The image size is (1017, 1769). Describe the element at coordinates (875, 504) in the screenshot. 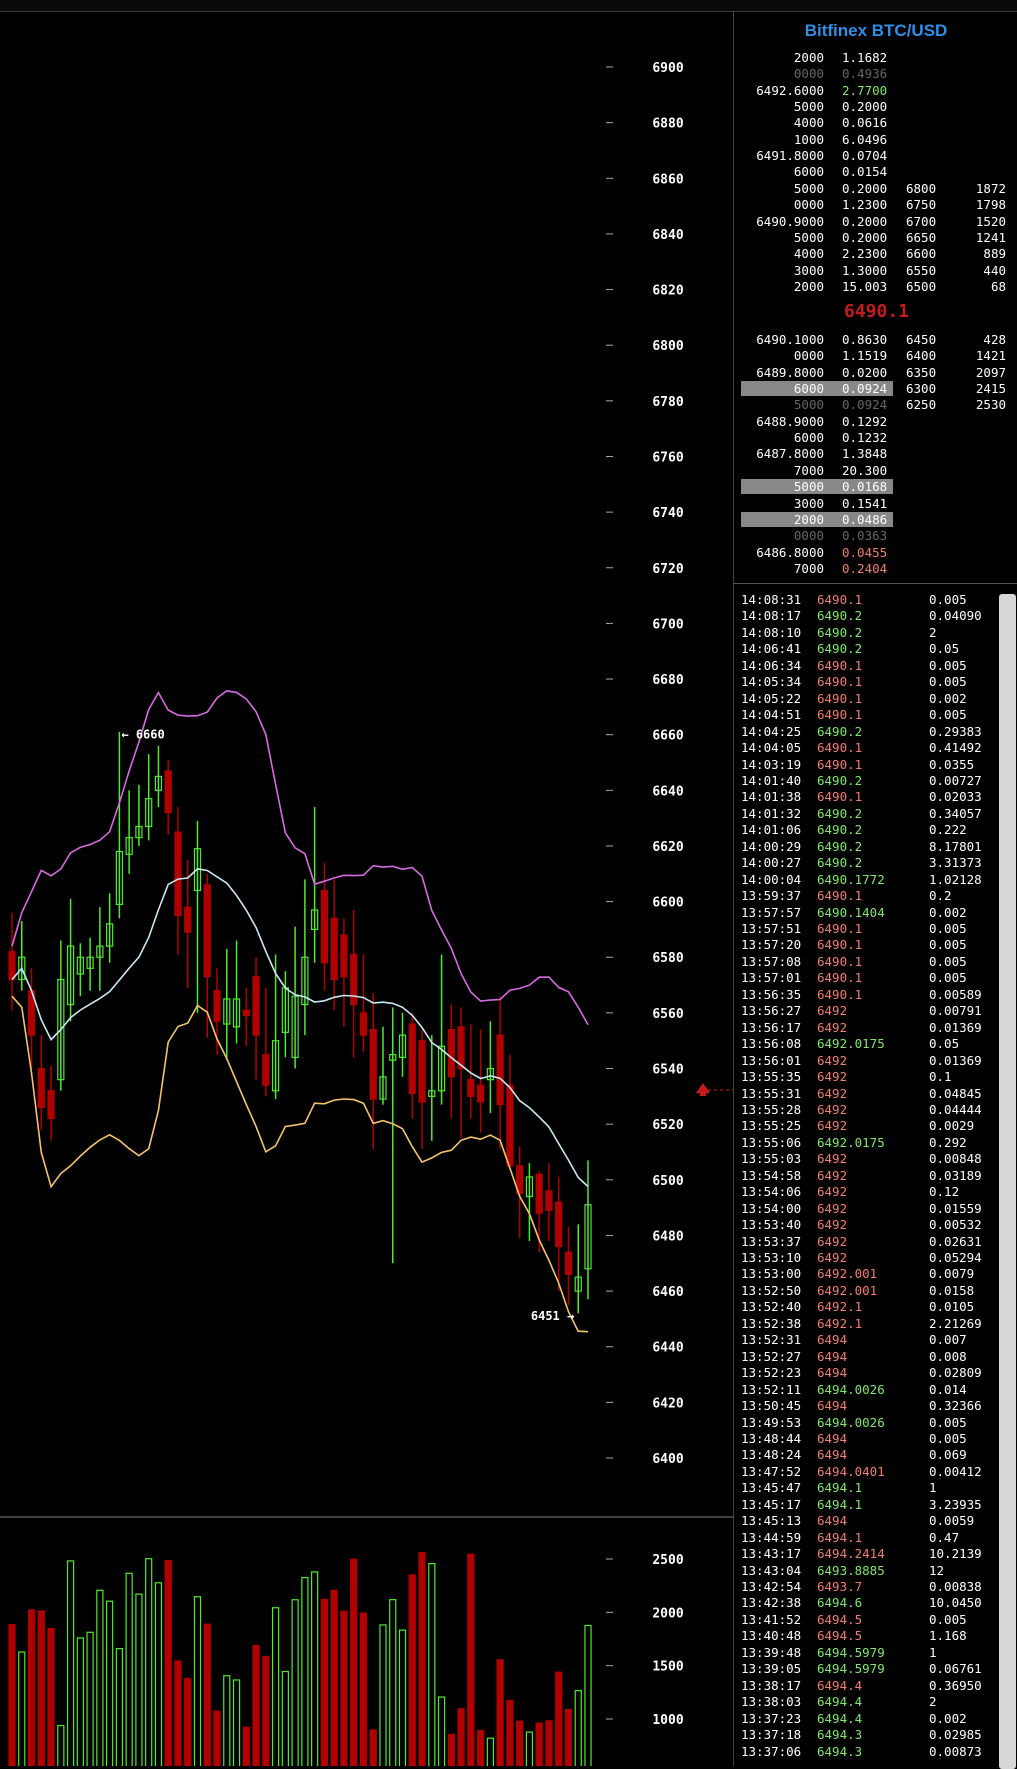

I see `bids-row: 3000 0.1541` at that location.